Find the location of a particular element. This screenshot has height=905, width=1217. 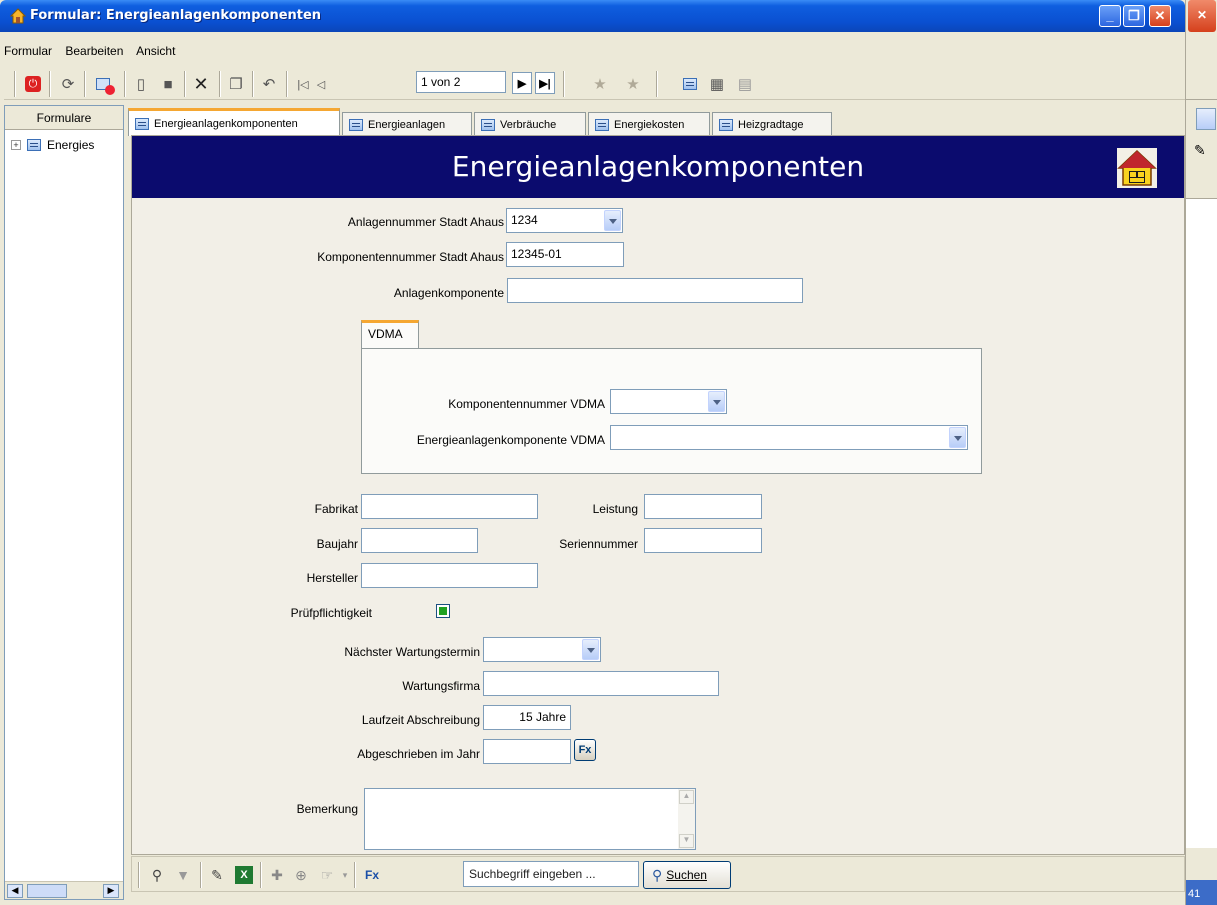

next-record-icon: ▶ is located at coordinates (522, 83).